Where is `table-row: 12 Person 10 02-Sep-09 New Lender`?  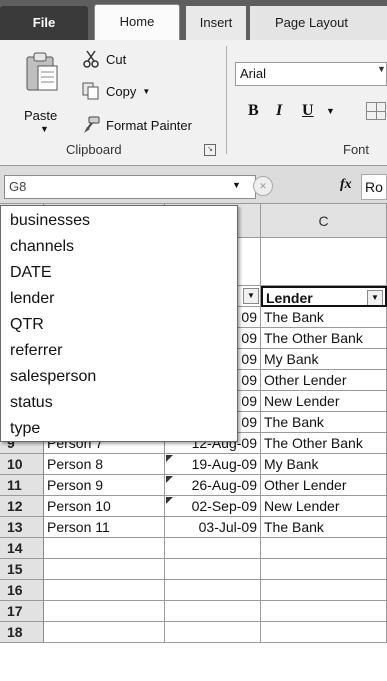 table-row: 12 Person 10 02-Sep-09 New Lender is located at coordinates (193, 506).